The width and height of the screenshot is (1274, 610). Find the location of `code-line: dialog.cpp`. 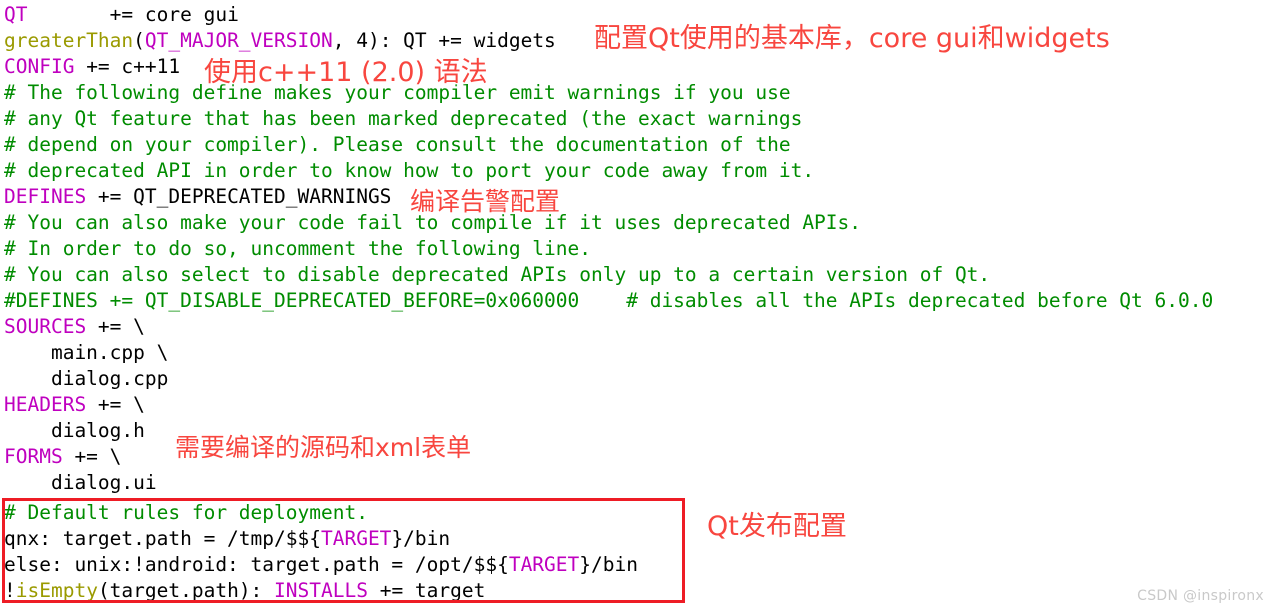

code-line: dialog.cpp is located at coordinates (86, 379).